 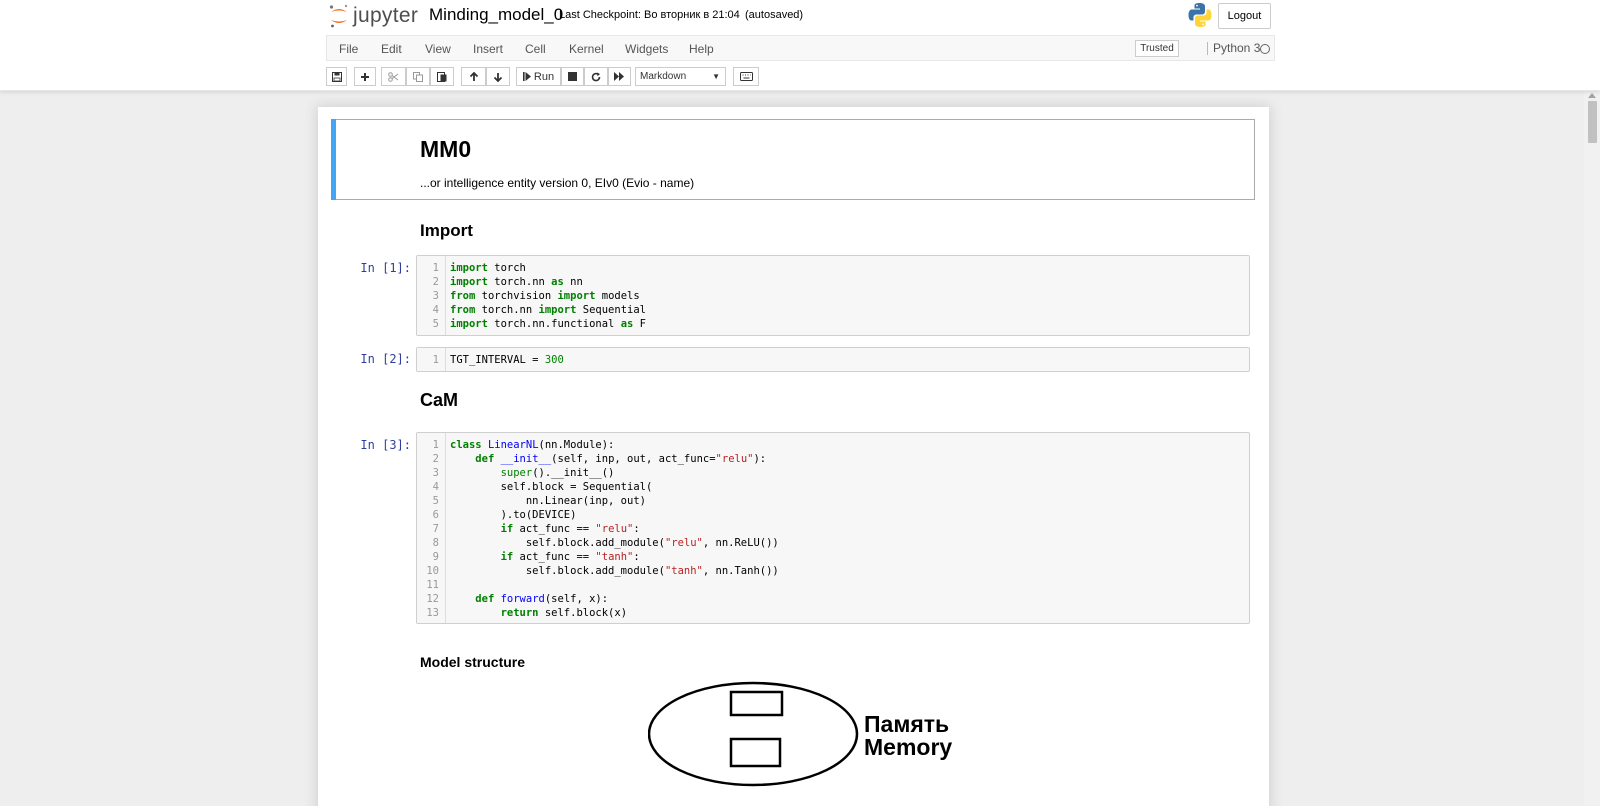 I want to click on restart-kernel-button, so click(x=596, y=76).